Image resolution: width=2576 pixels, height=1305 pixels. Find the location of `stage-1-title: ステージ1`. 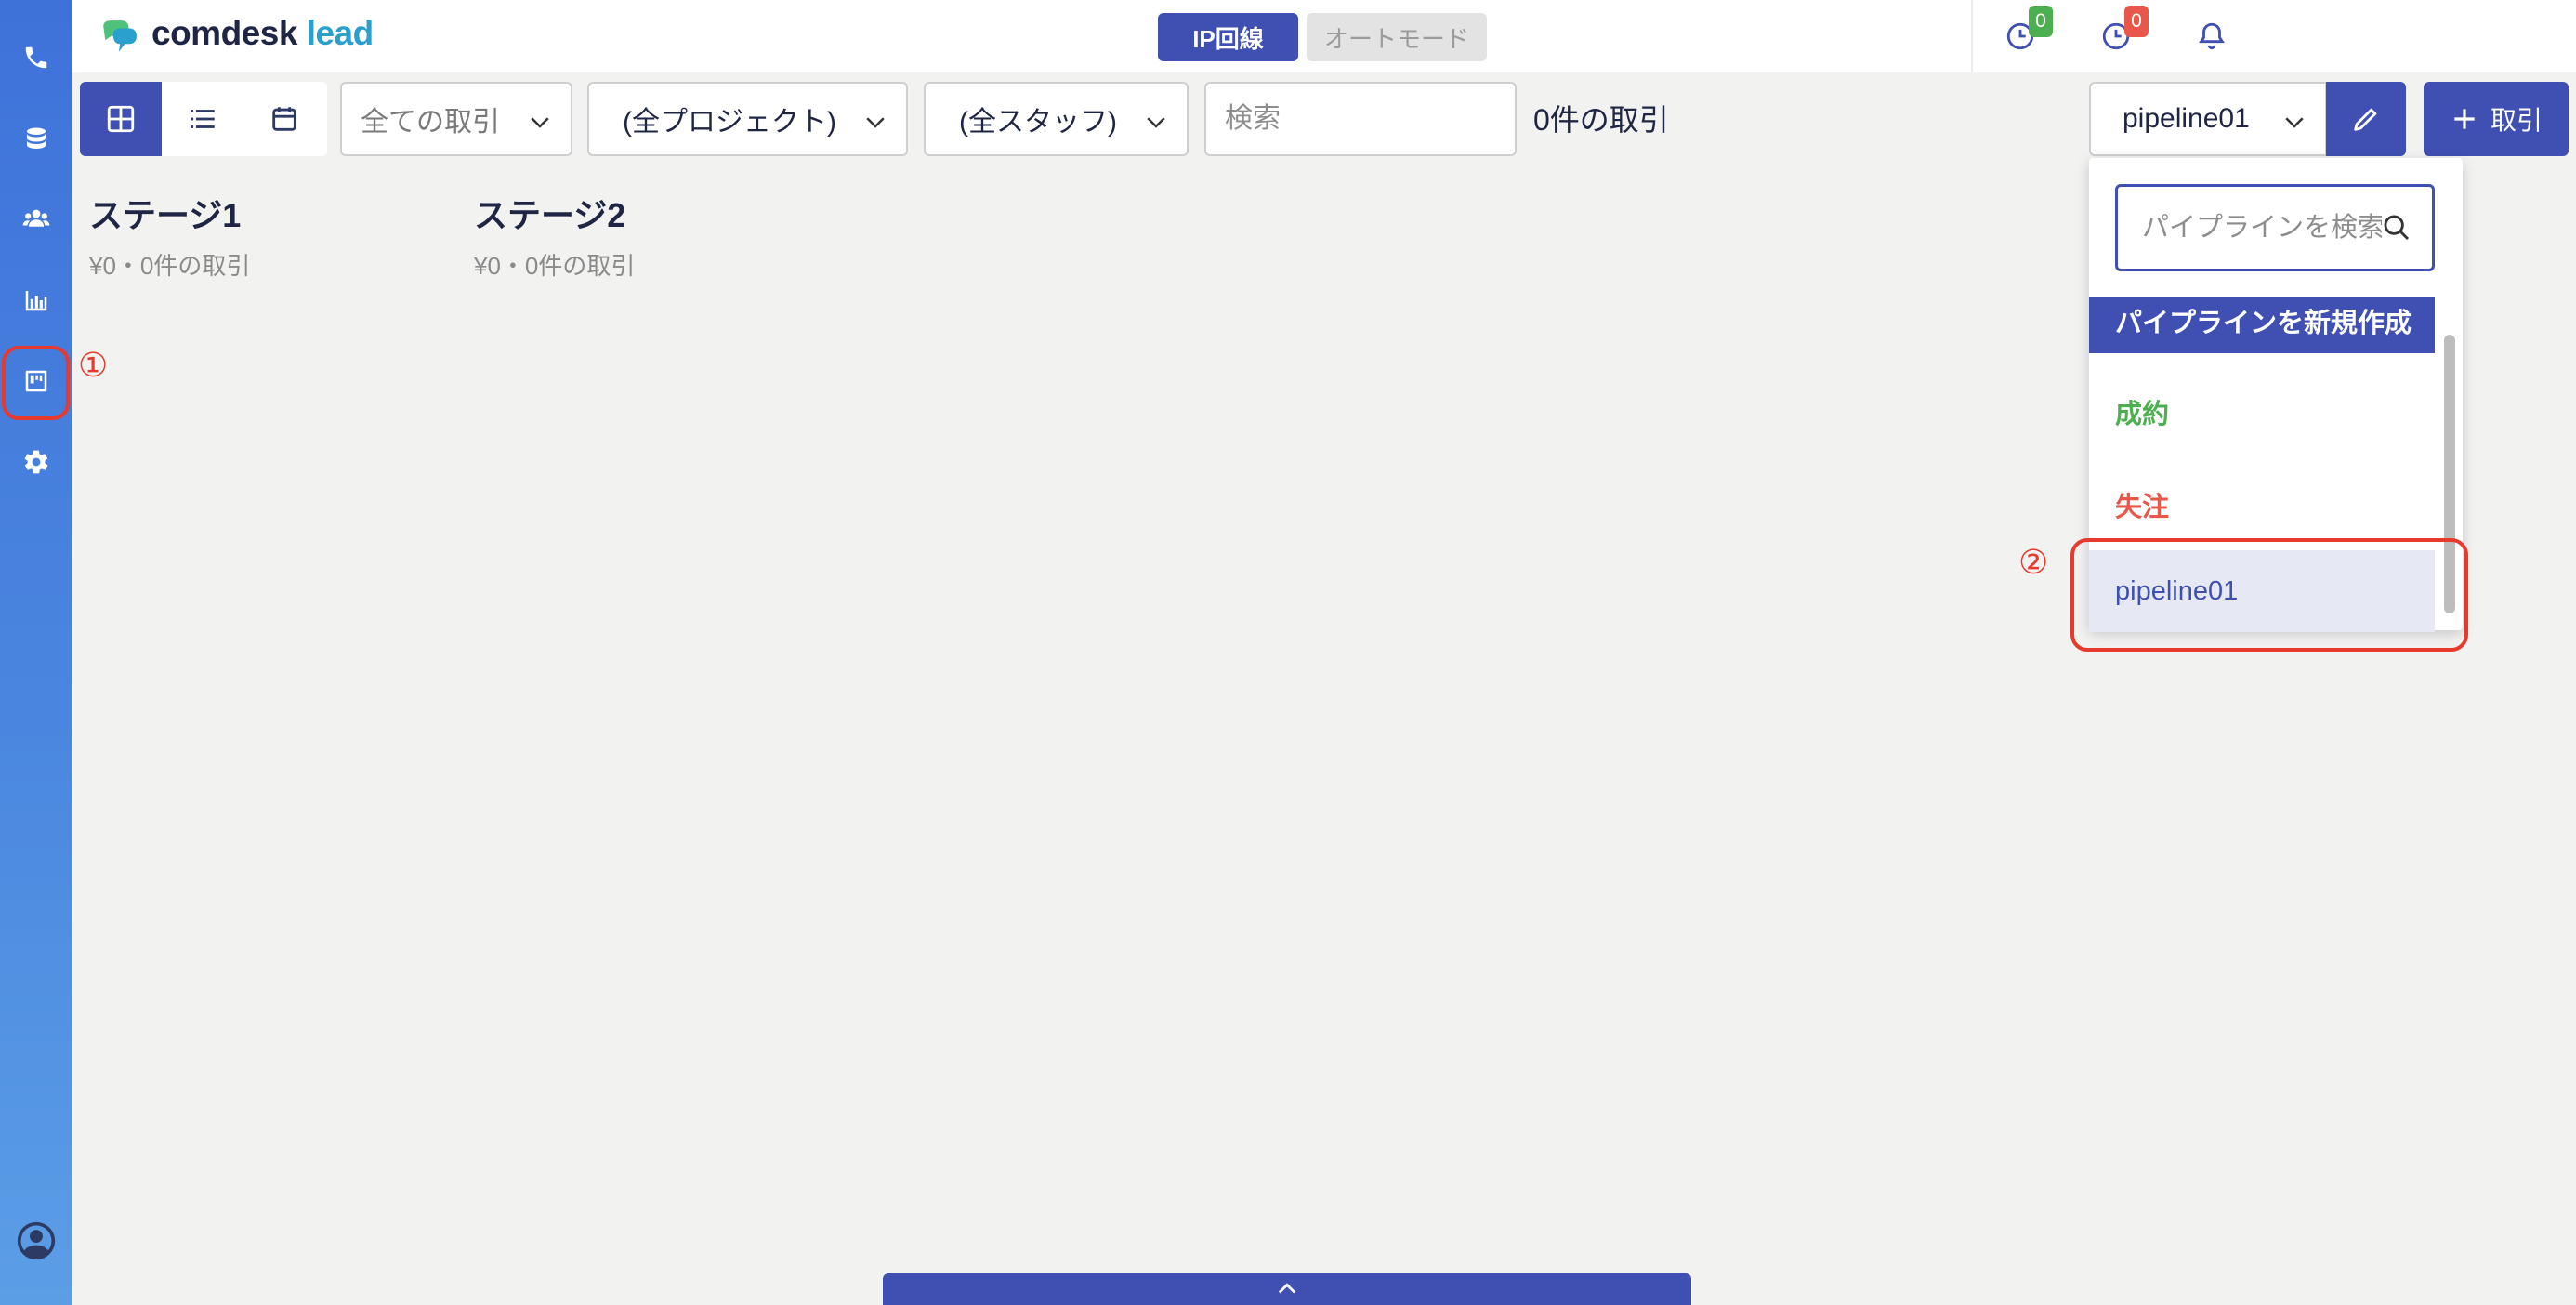

stage-1-title: ステージ1 is located at coordinates (165, 215).